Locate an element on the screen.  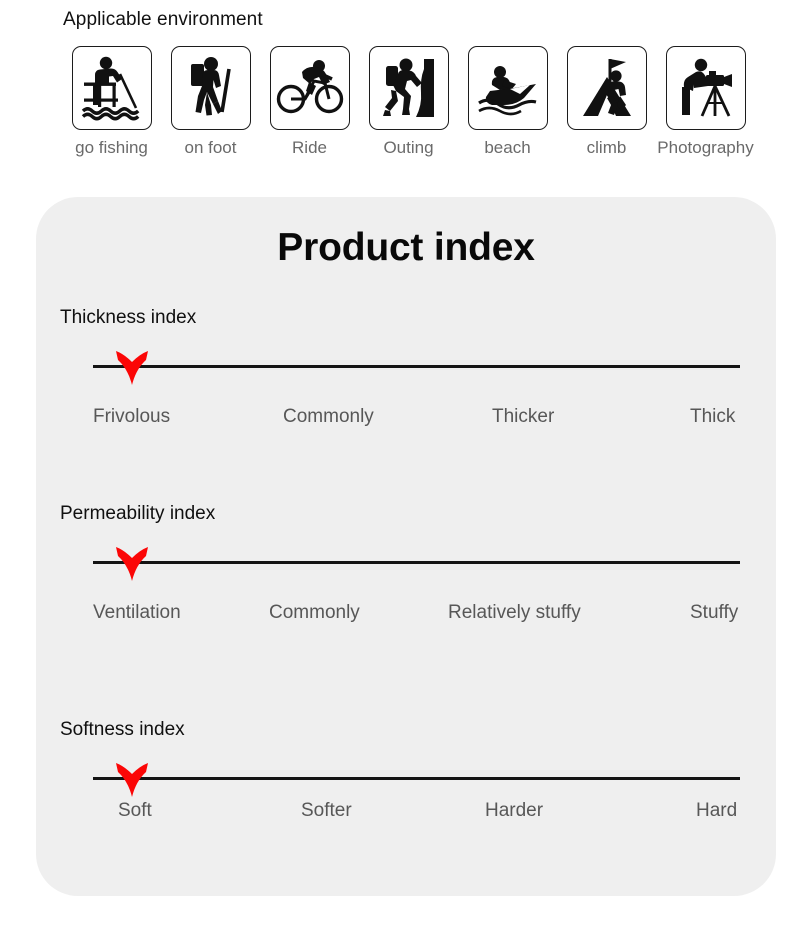
environment-item-label: Ride is located at coordinates (309, 147).